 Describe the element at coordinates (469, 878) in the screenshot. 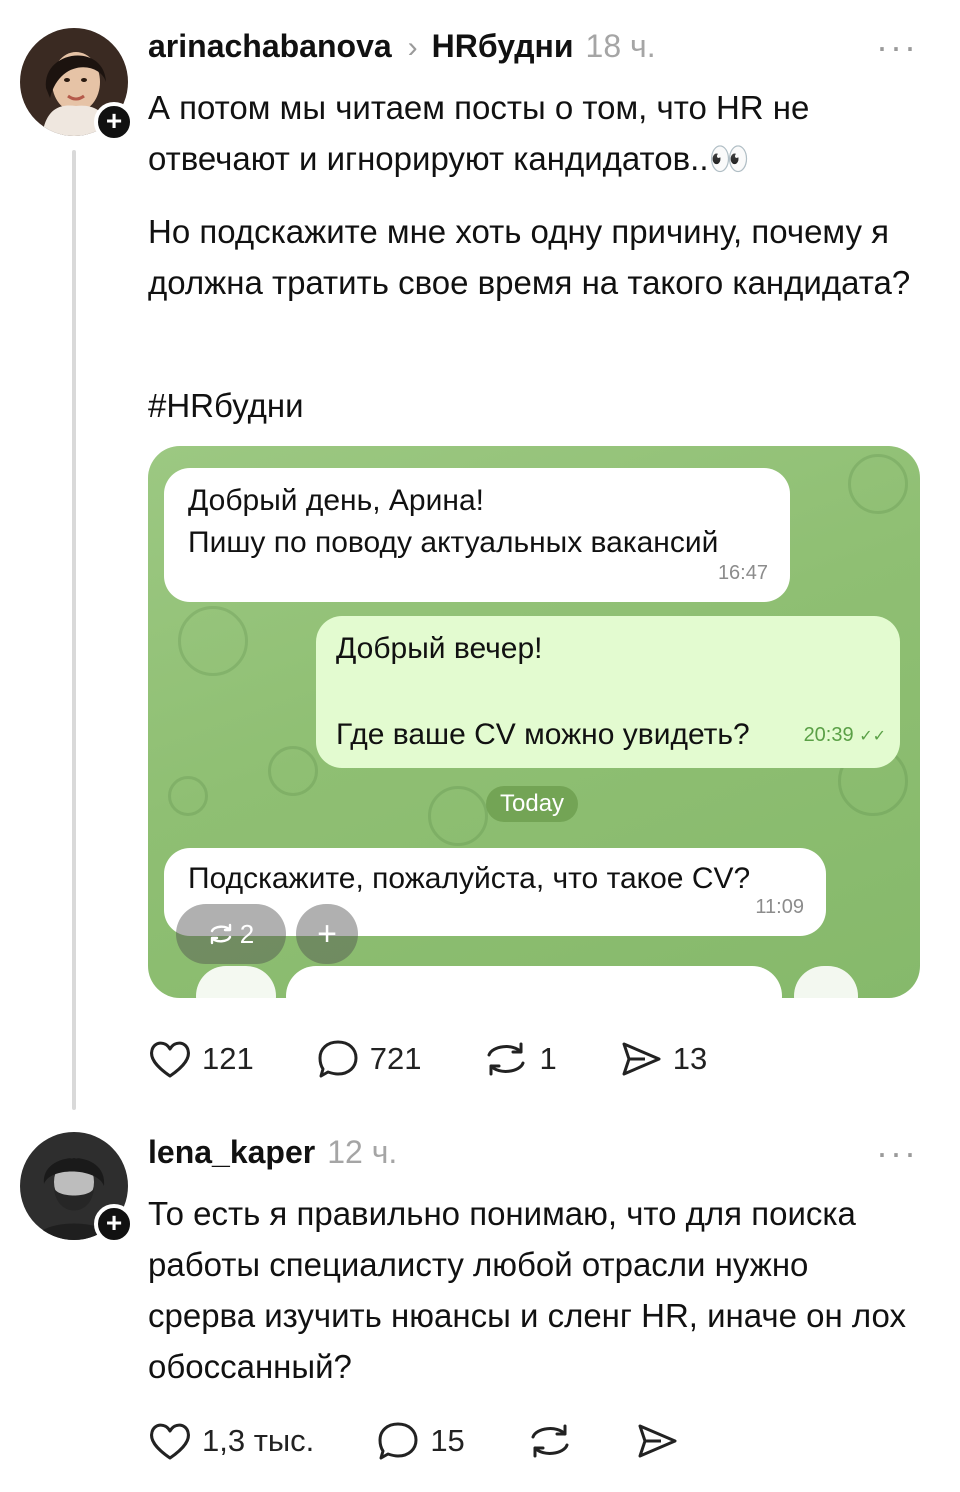

I see `message-text: Подскажите, пожалуйста, что такое CV?` at that location.